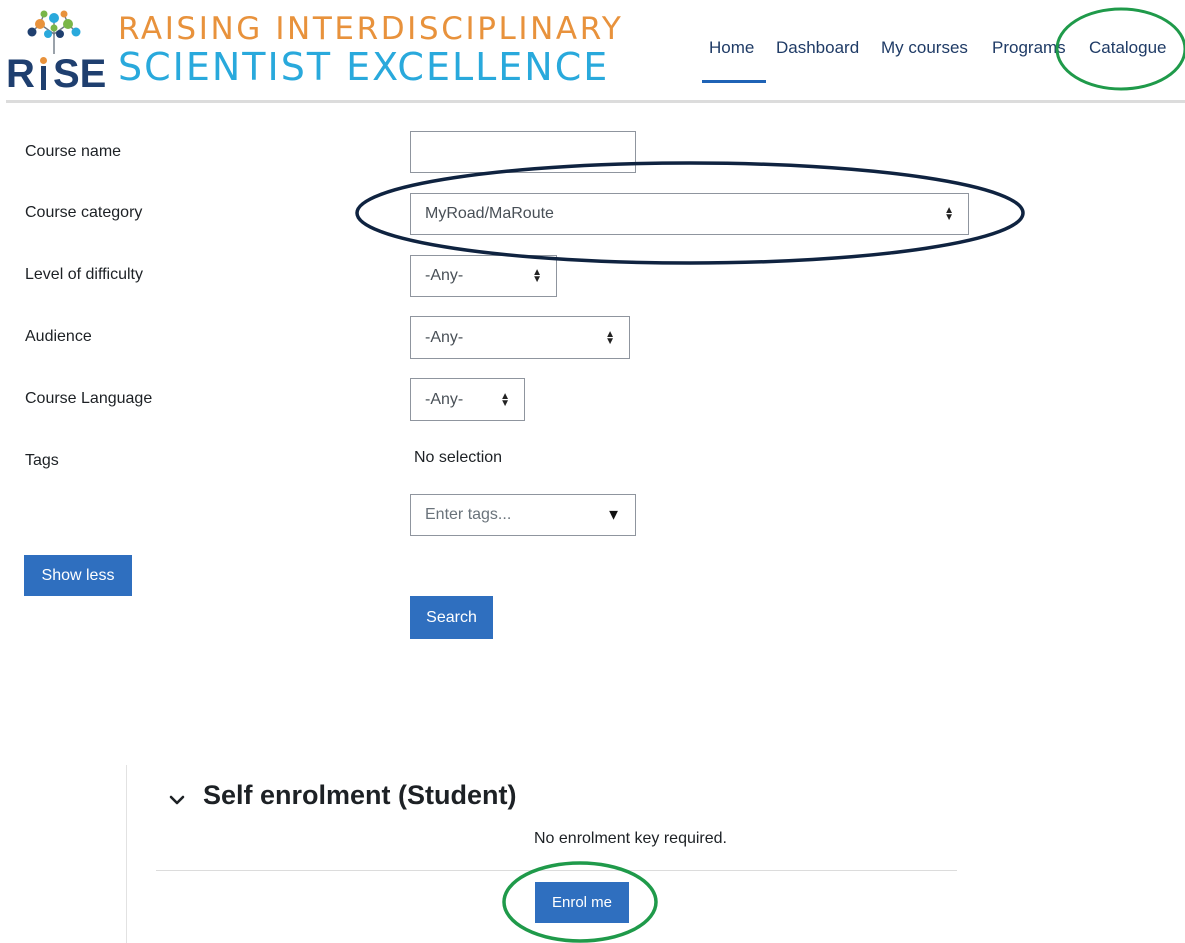 The width and height of the screenshot is (1185, 943). What do you see at coordinates (89, 398) in the screenshot?
I see `course-language-label: Course Language` at bounding box center [89, 398].